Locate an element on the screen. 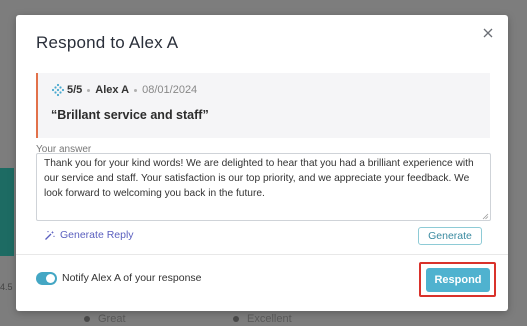 The width and height of the screenshot is (527, 326). background-axis-value: 4.5 is located at coordinates (6, 287).